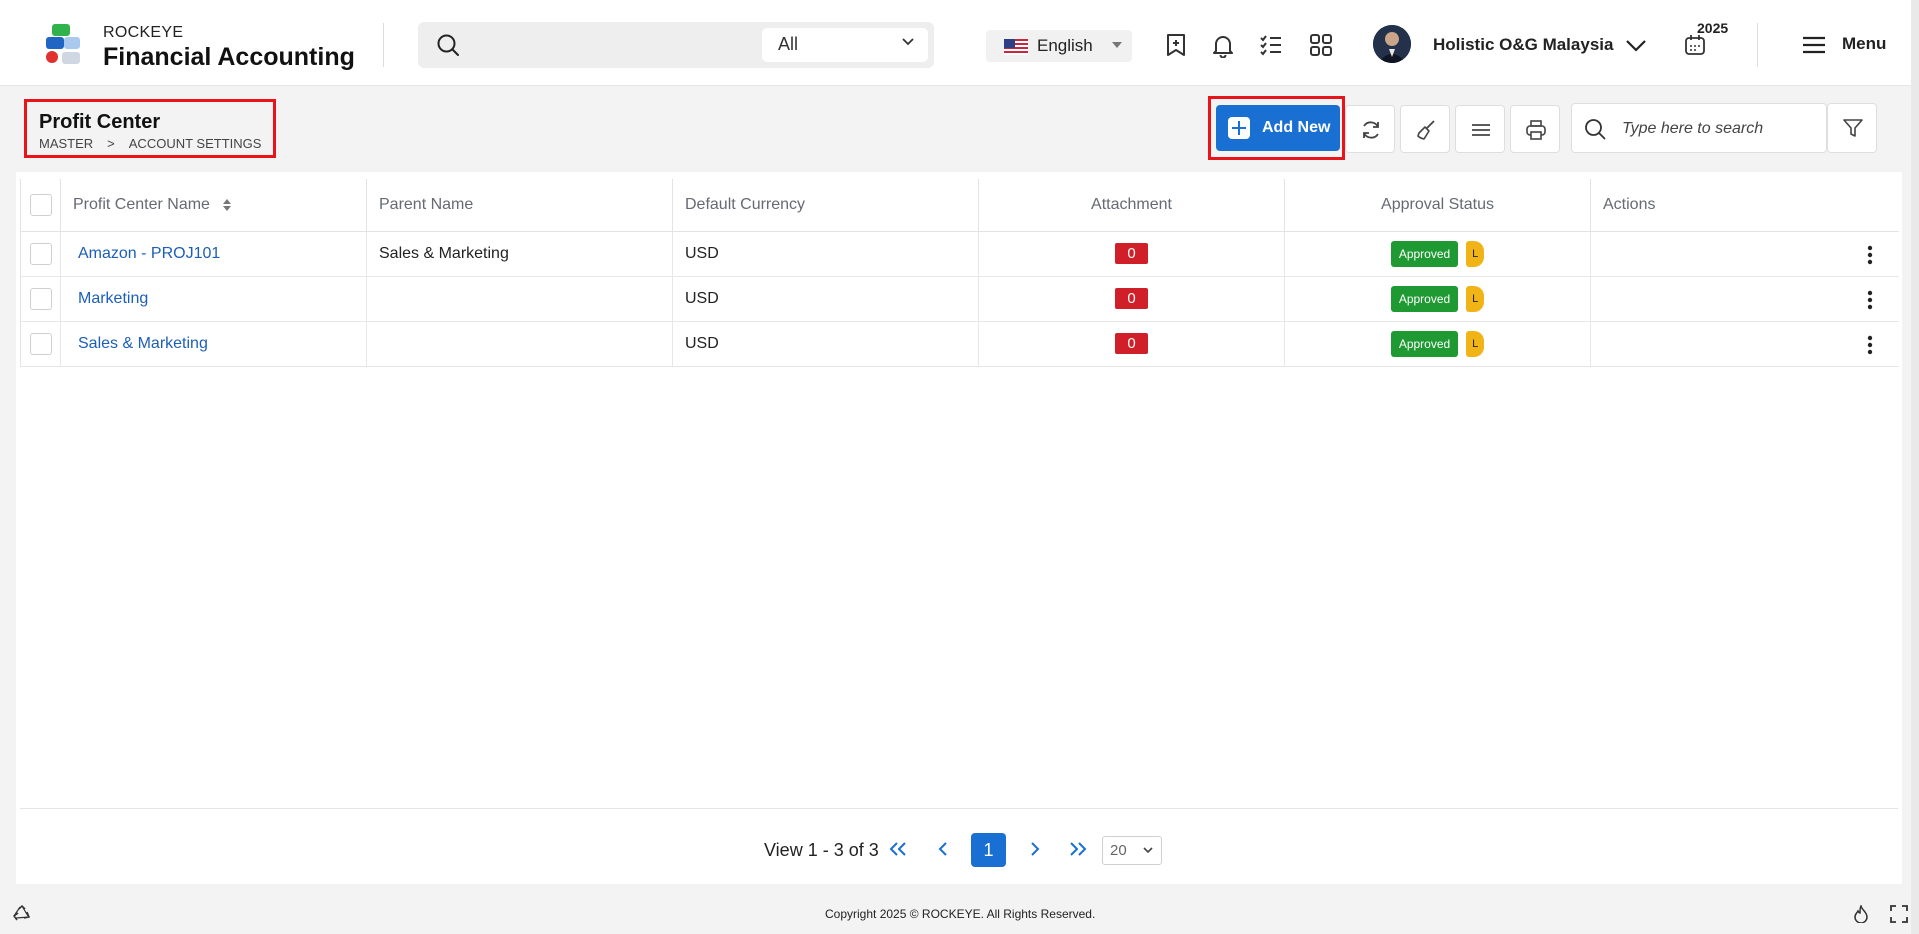  Describe the element at coordinates (1437, 205) in the screenshot. I see `column-header-approval-status: Approval Status` at that location.